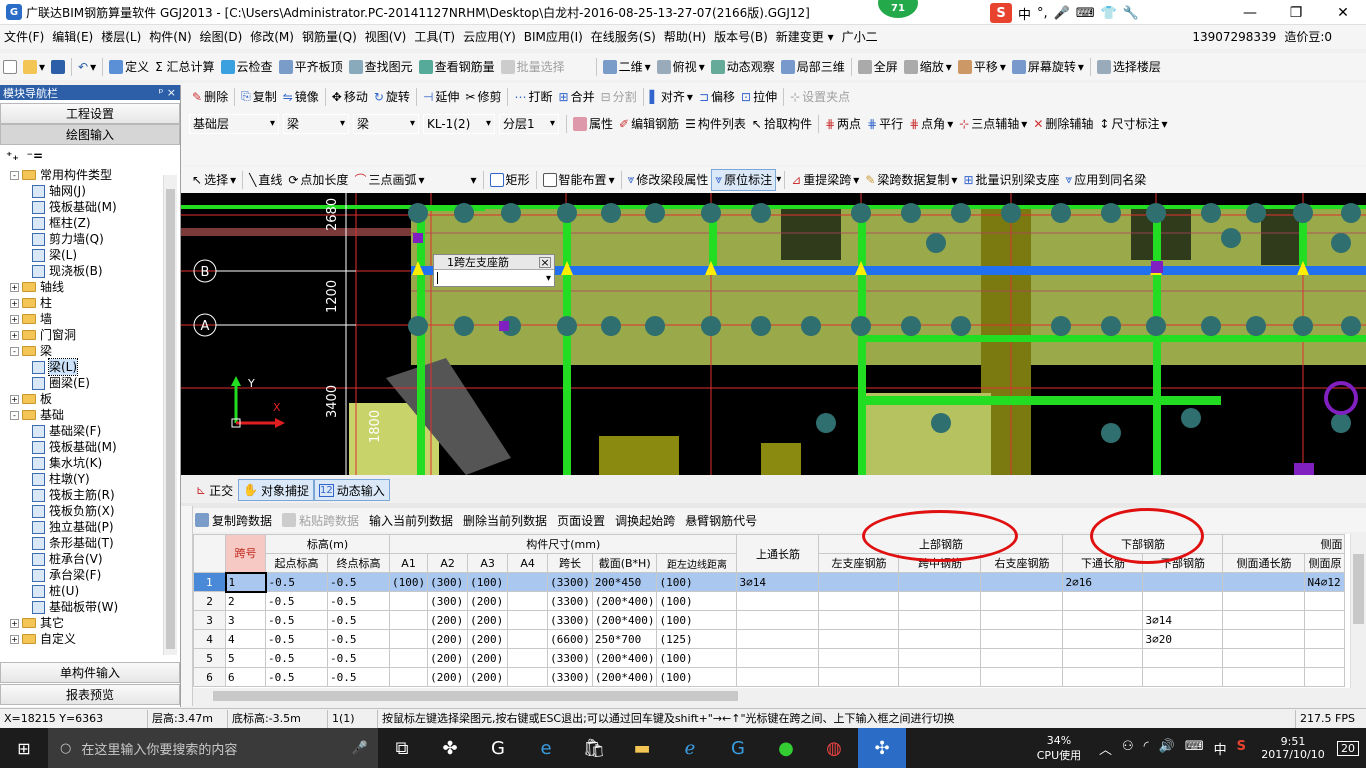 The image size is (1366, 768). What do you see at coordinates (316, 123) in the screenshot?
I see `category-select: 梁` at bounding box center [316, 123].